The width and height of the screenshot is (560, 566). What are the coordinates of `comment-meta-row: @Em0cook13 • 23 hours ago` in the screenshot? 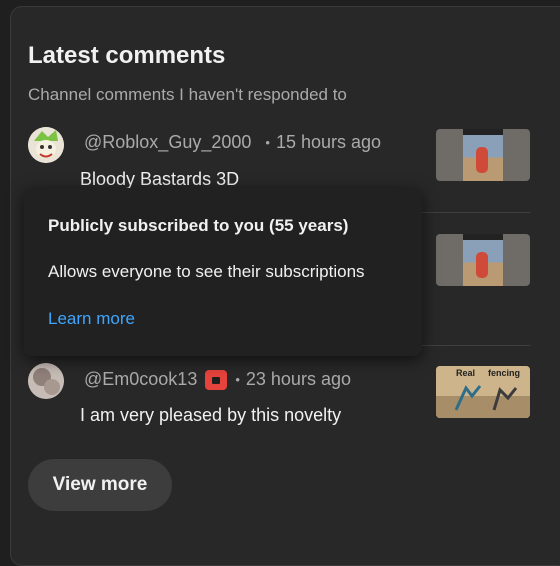 It's located at (217, 379).